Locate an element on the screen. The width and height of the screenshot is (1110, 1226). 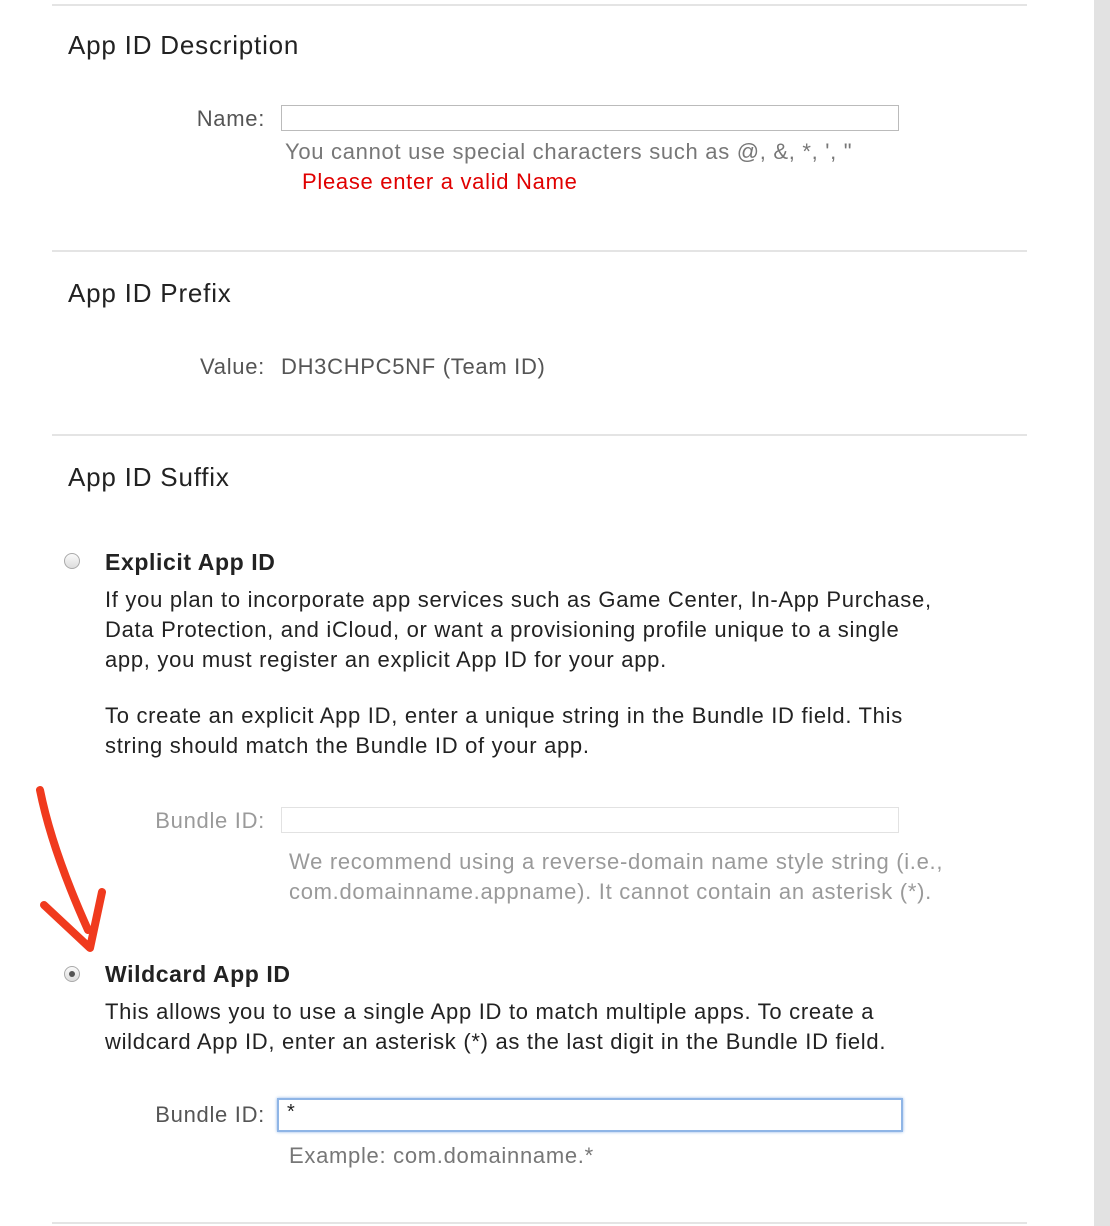
scrollbar is located at coordinates (1102, 613).